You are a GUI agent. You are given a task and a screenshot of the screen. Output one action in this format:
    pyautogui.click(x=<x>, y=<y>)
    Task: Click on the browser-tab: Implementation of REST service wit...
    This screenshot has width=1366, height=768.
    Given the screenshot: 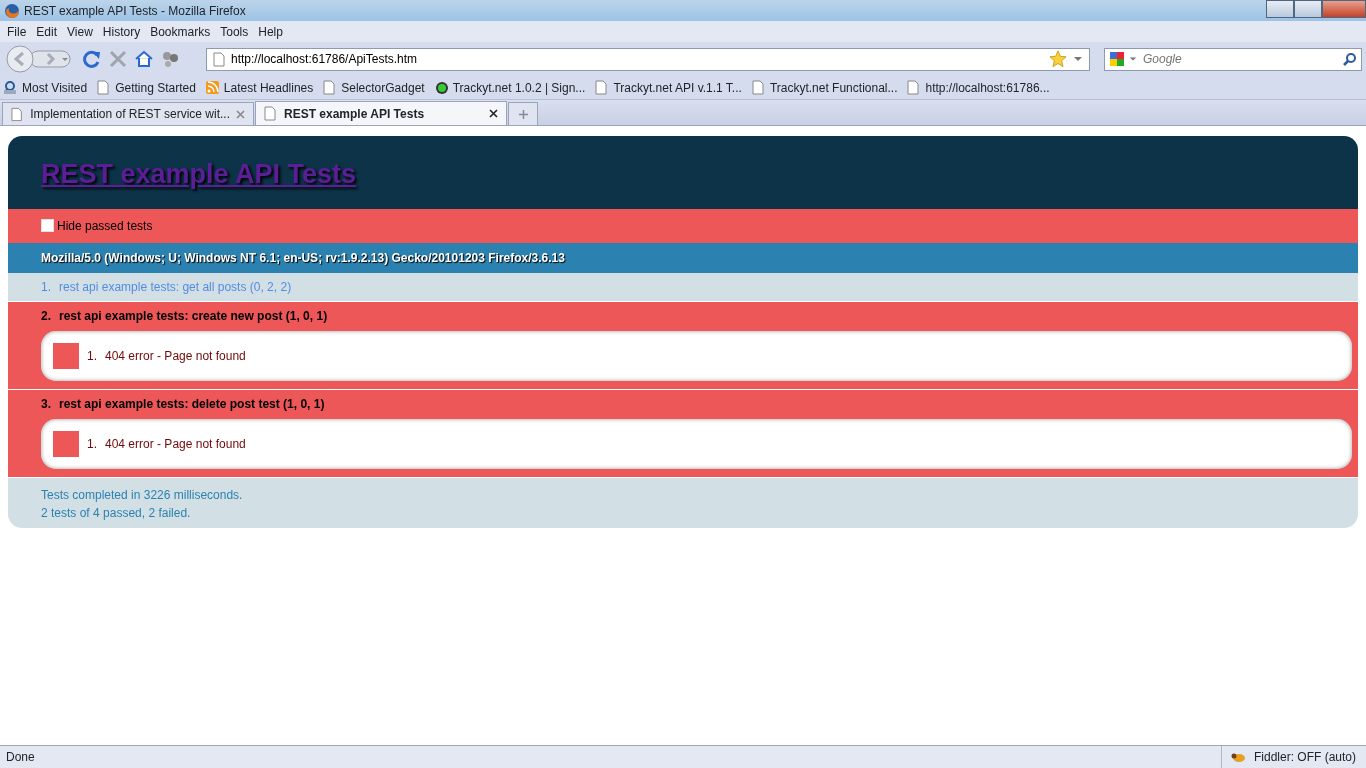 What is the action you would take?
    pyautogui.click(x=128, y=113)
    